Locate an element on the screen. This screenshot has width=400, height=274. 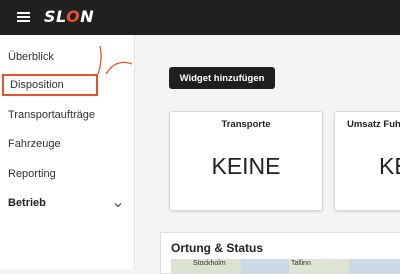
location-map: Stockholm Tallinn is located at coordinates (285, 266).